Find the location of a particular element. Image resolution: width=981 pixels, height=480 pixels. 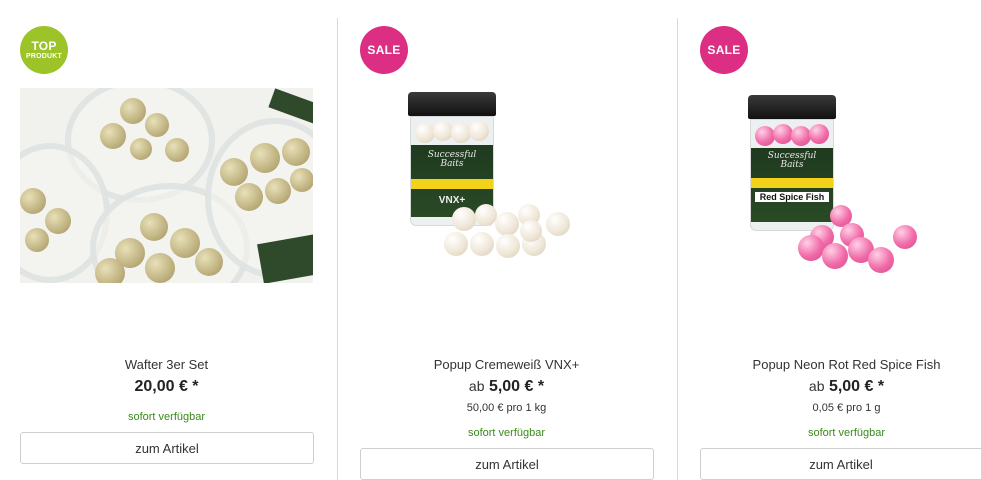

product-title: Popup Neon Rot Red Spice Fish is located at coordinates (840, 364).